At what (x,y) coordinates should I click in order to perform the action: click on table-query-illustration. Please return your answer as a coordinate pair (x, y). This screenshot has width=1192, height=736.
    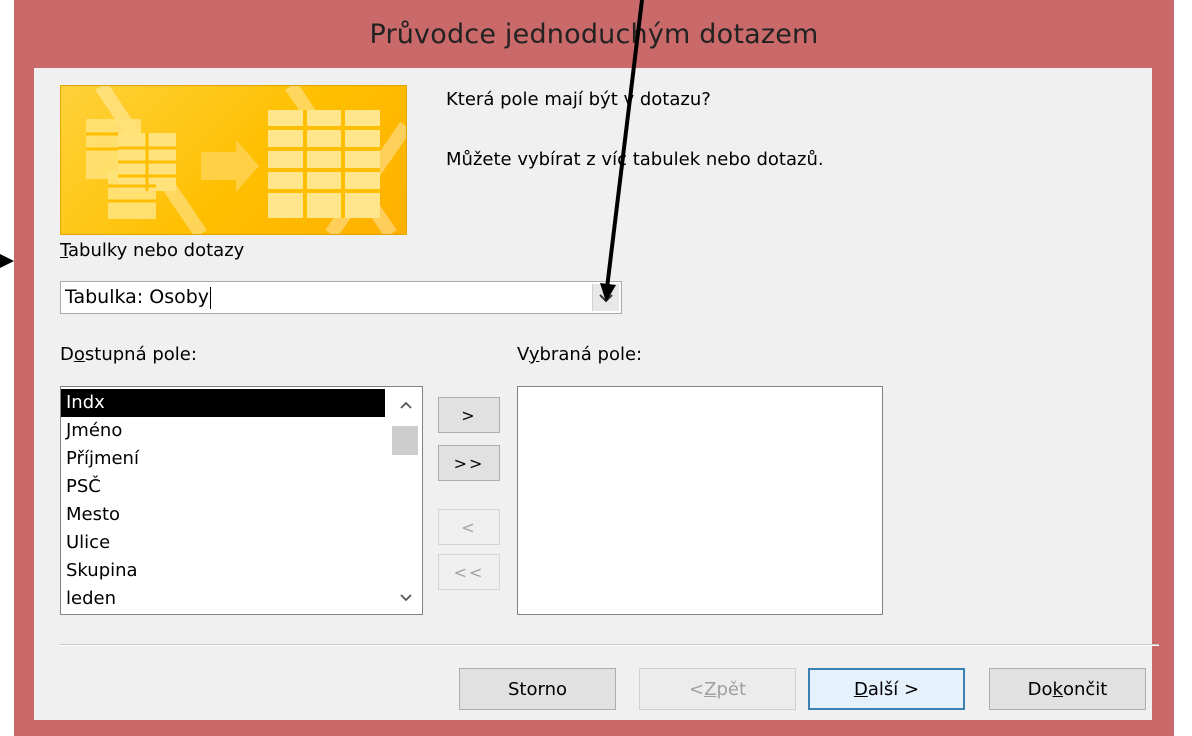
    Looking at the image, I should click on (246, 160).